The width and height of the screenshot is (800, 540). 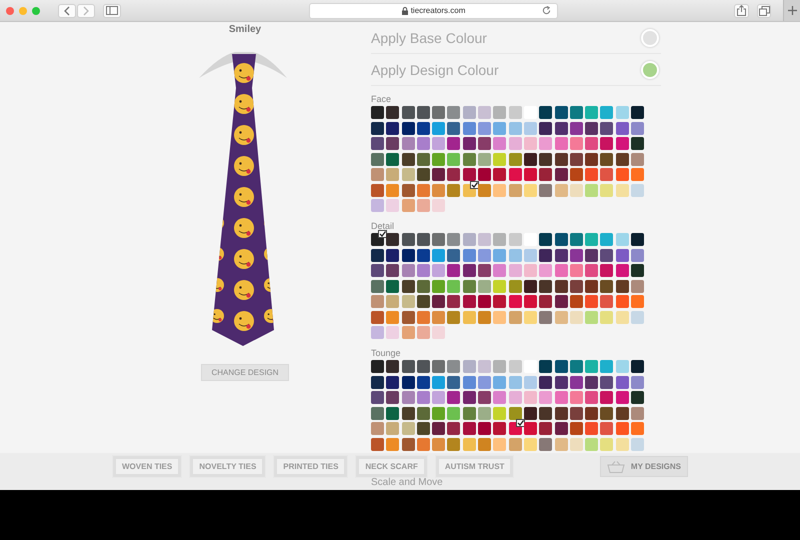 I want to click on toggle-switch, so click(x=650, y=37).